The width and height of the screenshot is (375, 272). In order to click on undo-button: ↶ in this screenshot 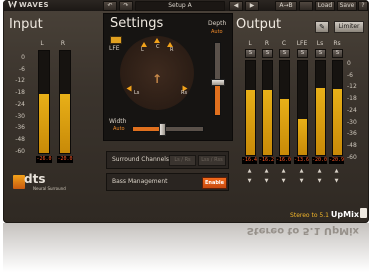, I will do `click(110, 6)`.